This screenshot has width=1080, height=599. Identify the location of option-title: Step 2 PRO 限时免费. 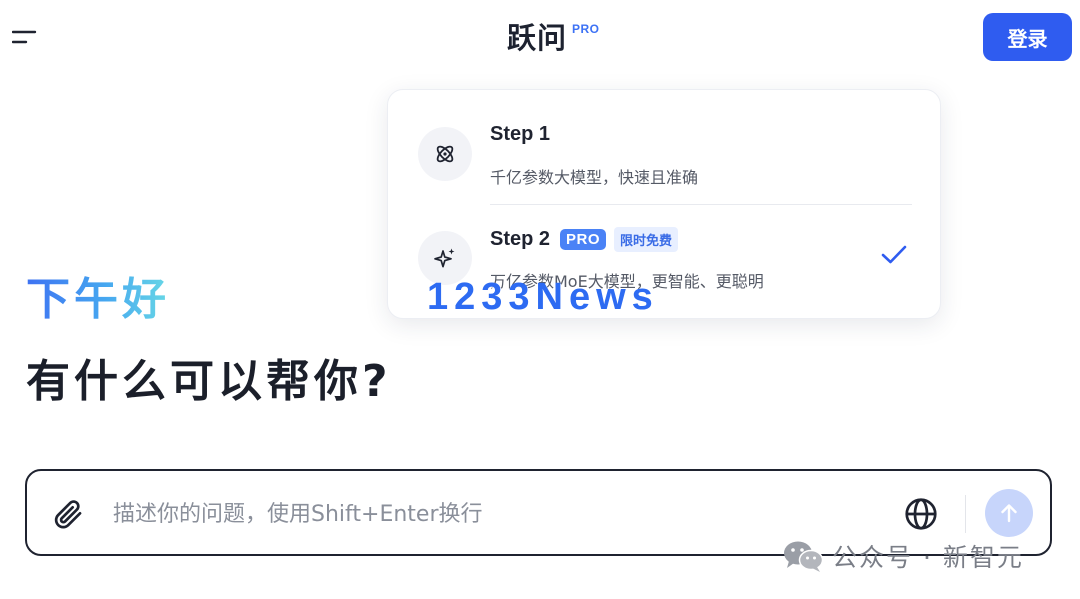
(584, 239).